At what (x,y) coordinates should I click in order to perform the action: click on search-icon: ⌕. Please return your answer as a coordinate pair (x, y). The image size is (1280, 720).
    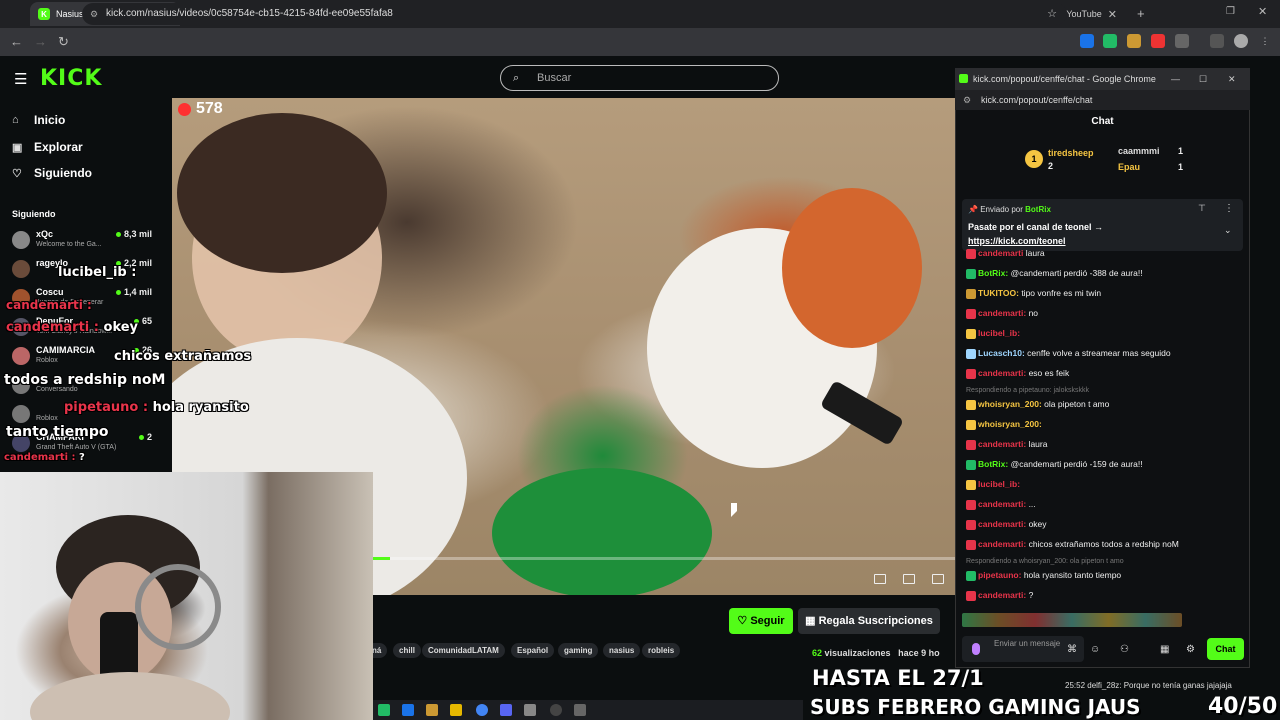
    Looking at the image, I should click on (516, 78).